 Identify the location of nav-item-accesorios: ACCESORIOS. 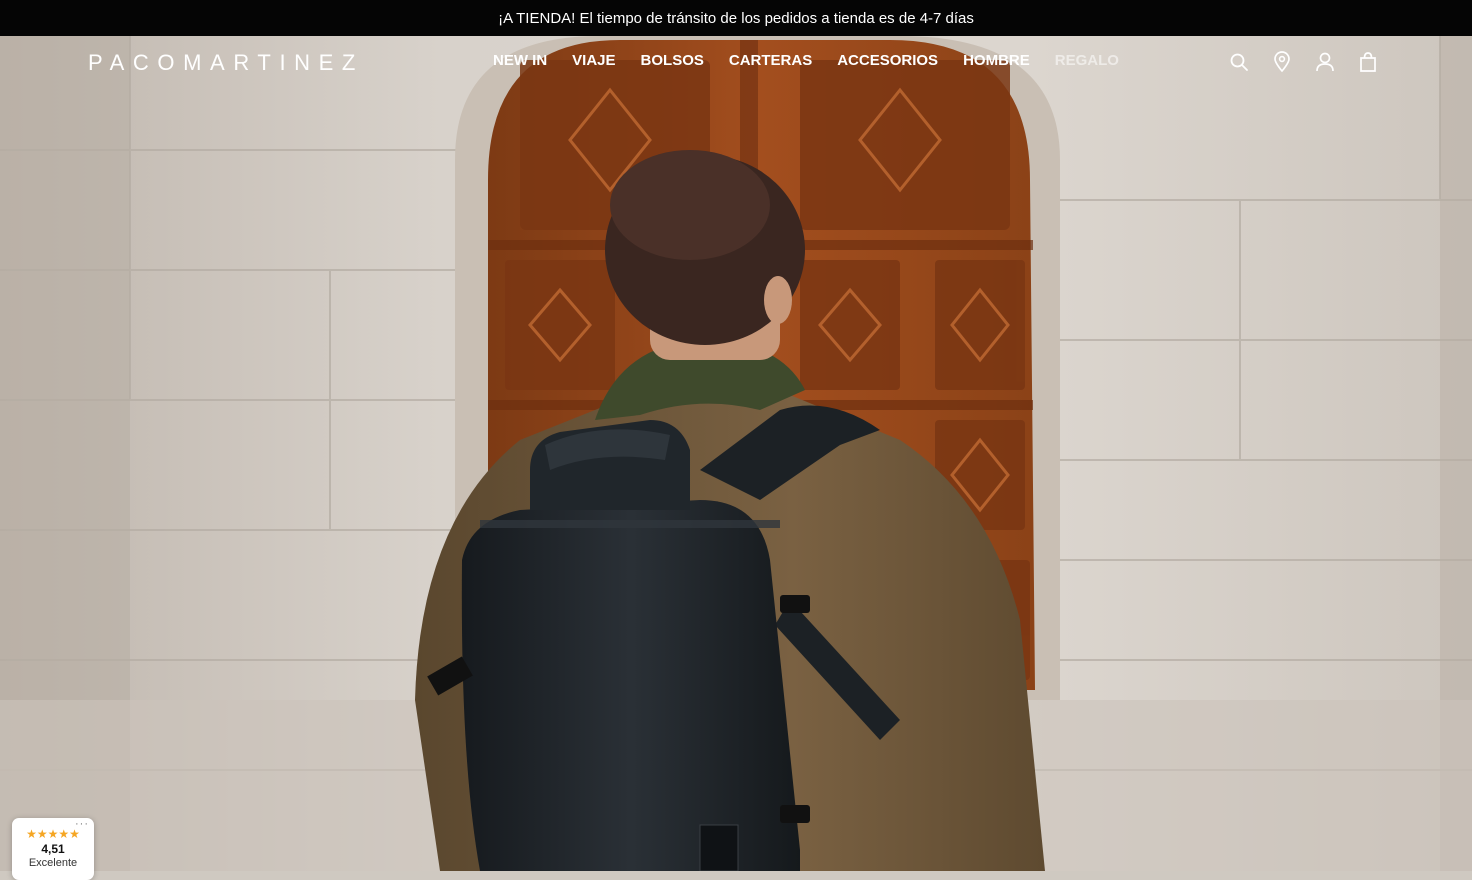
(887, 60).